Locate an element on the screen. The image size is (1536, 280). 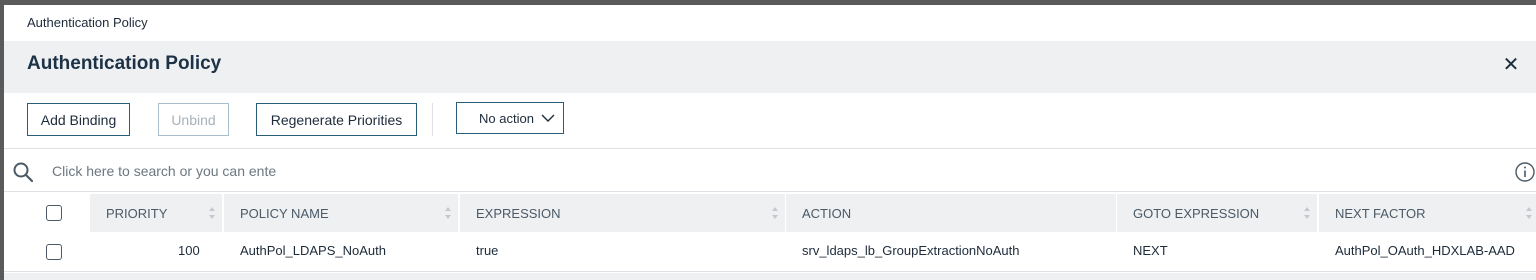
regenerate-priorities-button: Regenerate Priorities is located at coordinates (336, 119).